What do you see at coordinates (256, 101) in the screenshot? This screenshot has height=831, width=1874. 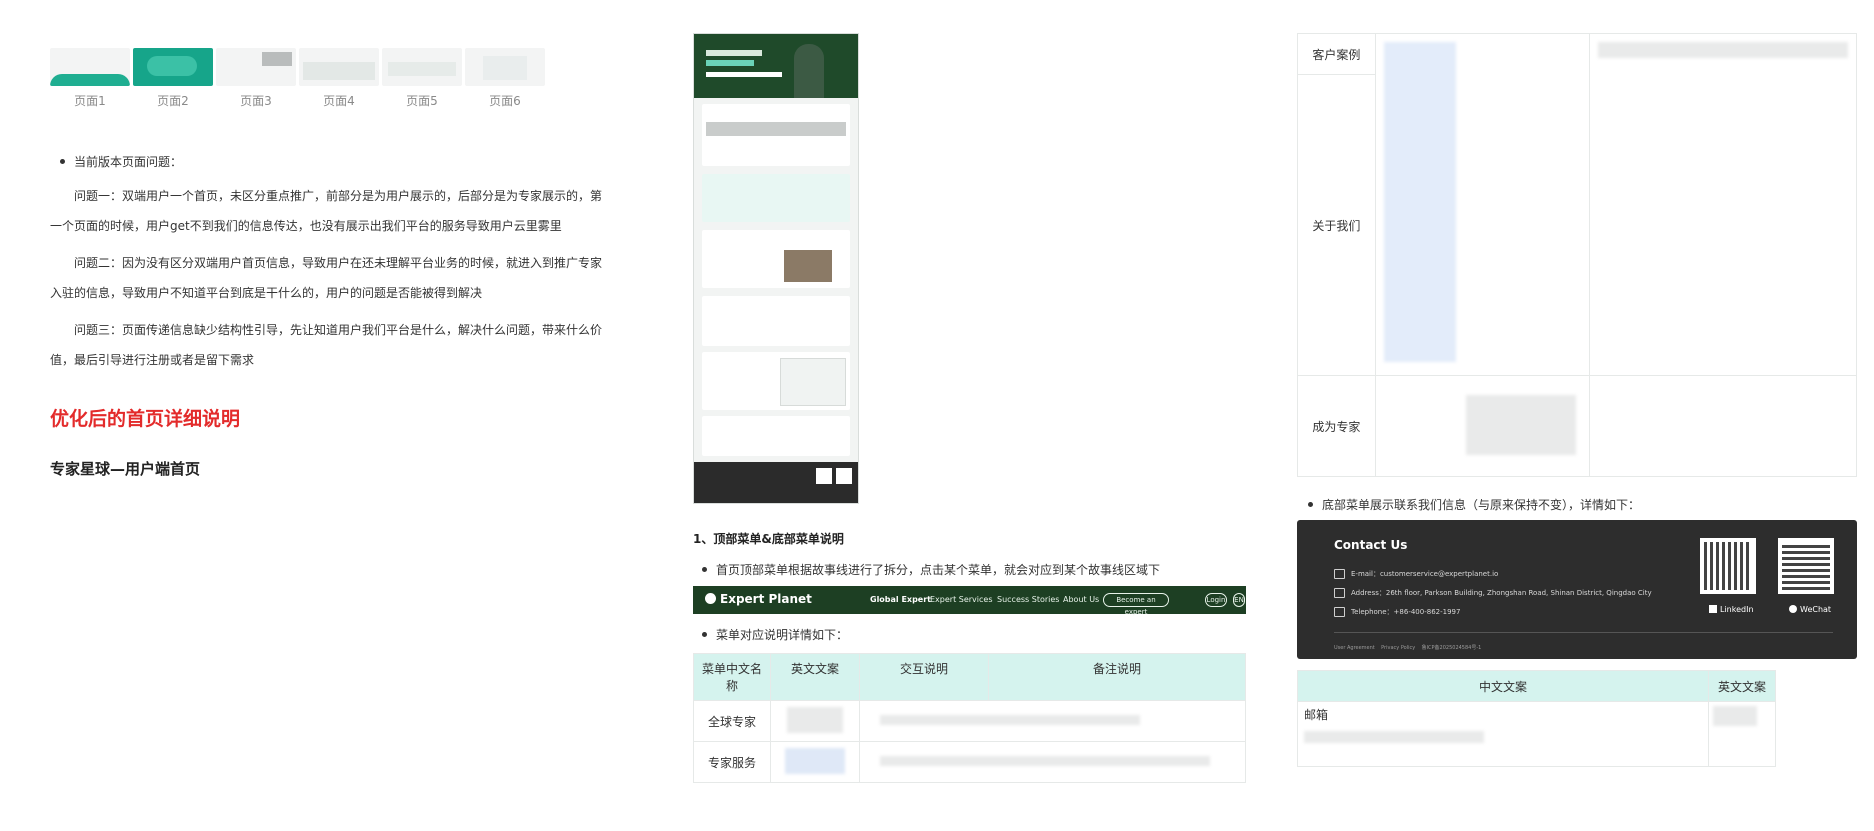 I see `thumbnail-label: 页面3` at bounding box center [256, 101].